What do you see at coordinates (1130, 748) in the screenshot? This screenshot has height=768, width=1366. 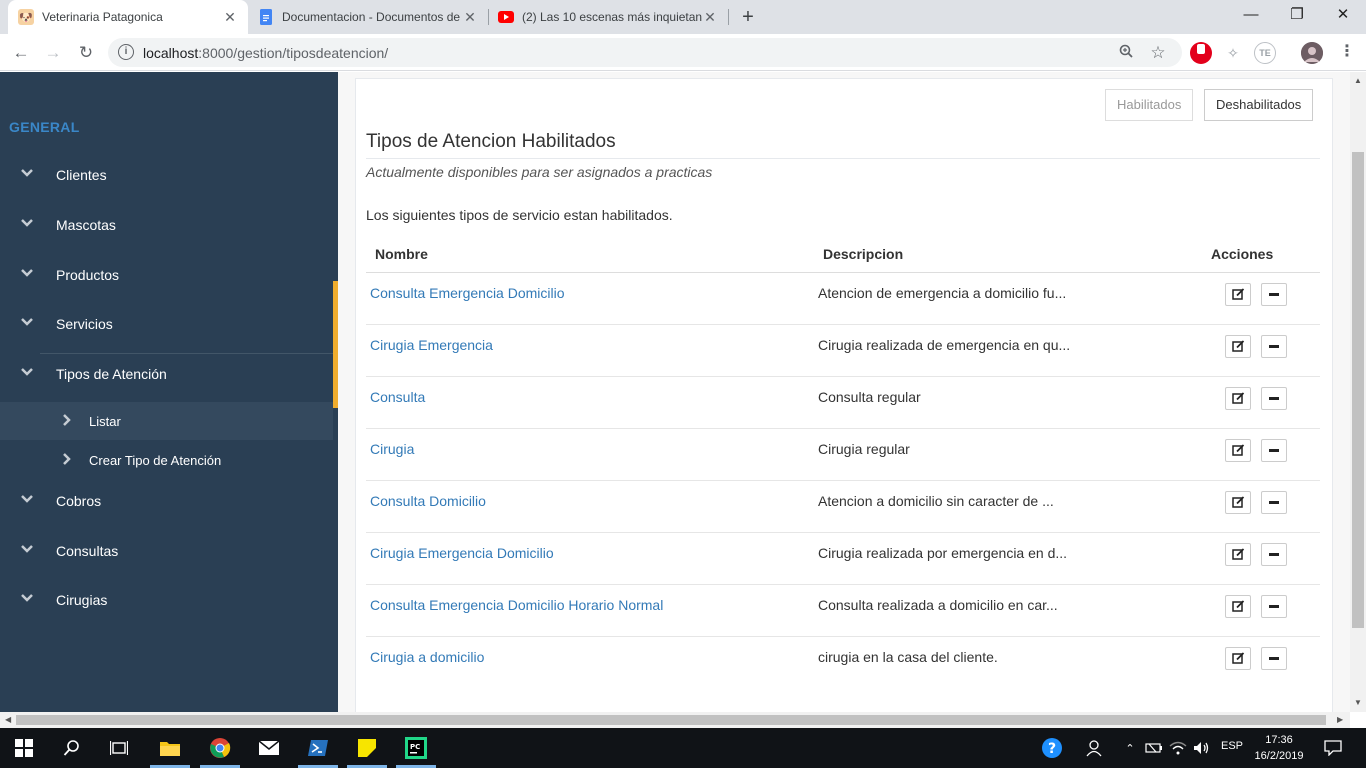 I see `chevron-up-icon: ⌃` at bounding box center [1130, 748].